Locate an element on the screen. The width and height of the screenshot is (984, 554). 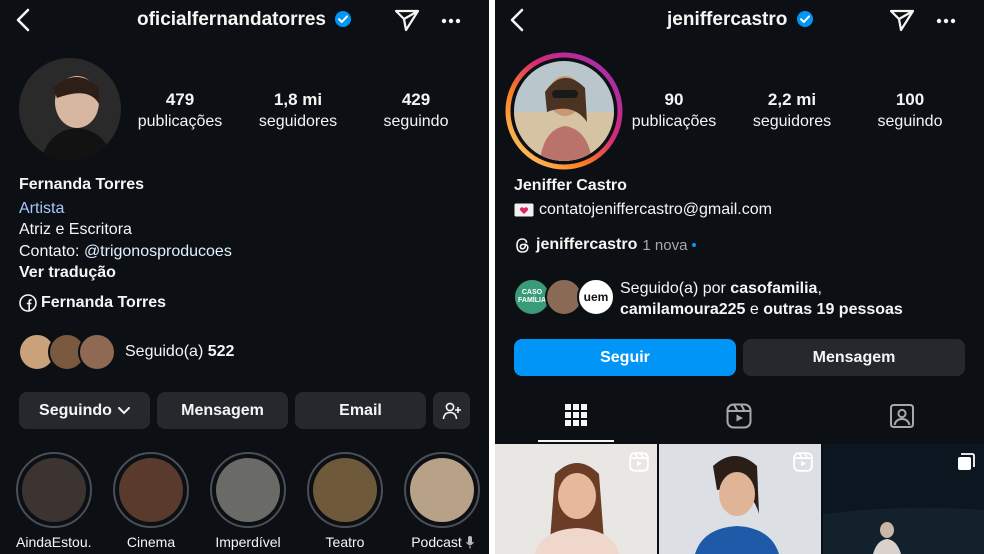
threads-new-dot is located at coordinates (694, 245).